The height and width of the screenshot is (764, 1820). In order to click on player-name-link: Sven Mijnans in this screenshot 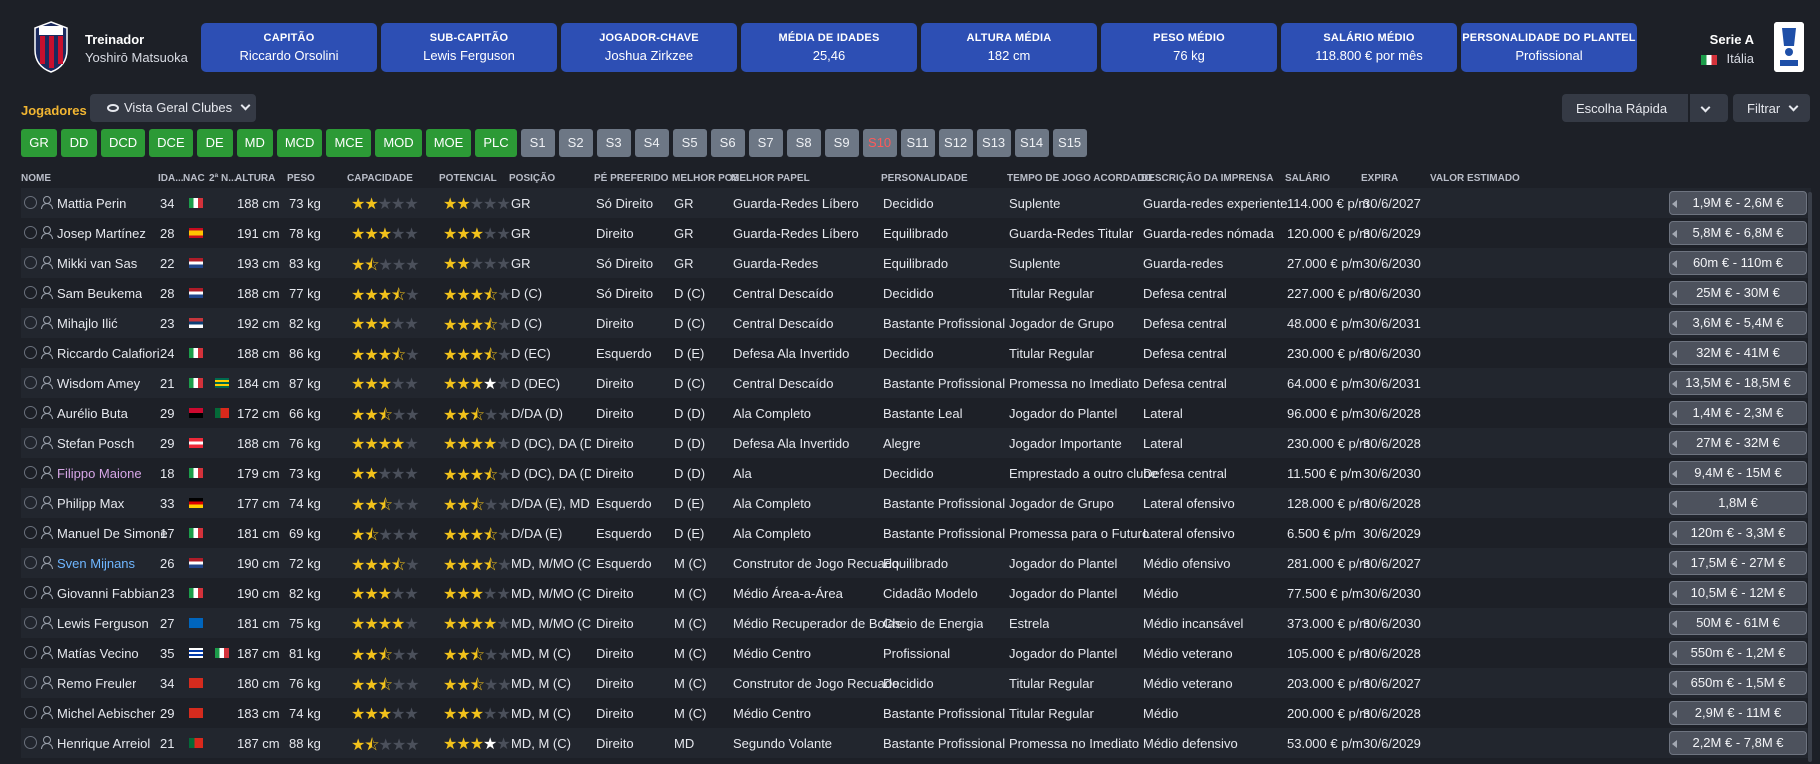, I will do `click(96, 563)`.